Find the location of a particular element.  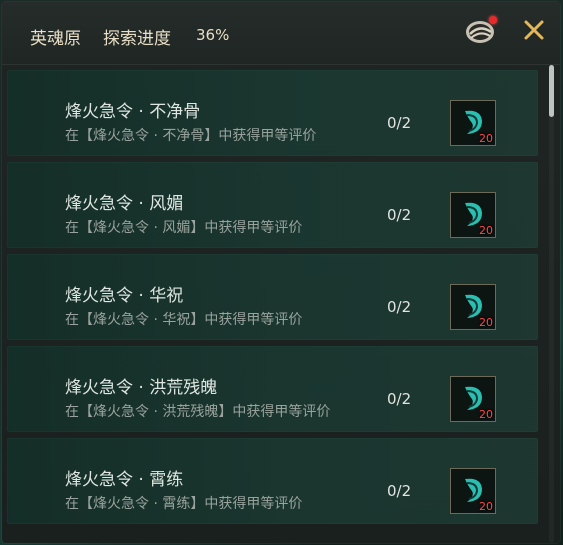

close-icon is located at coordinates (534, 30).